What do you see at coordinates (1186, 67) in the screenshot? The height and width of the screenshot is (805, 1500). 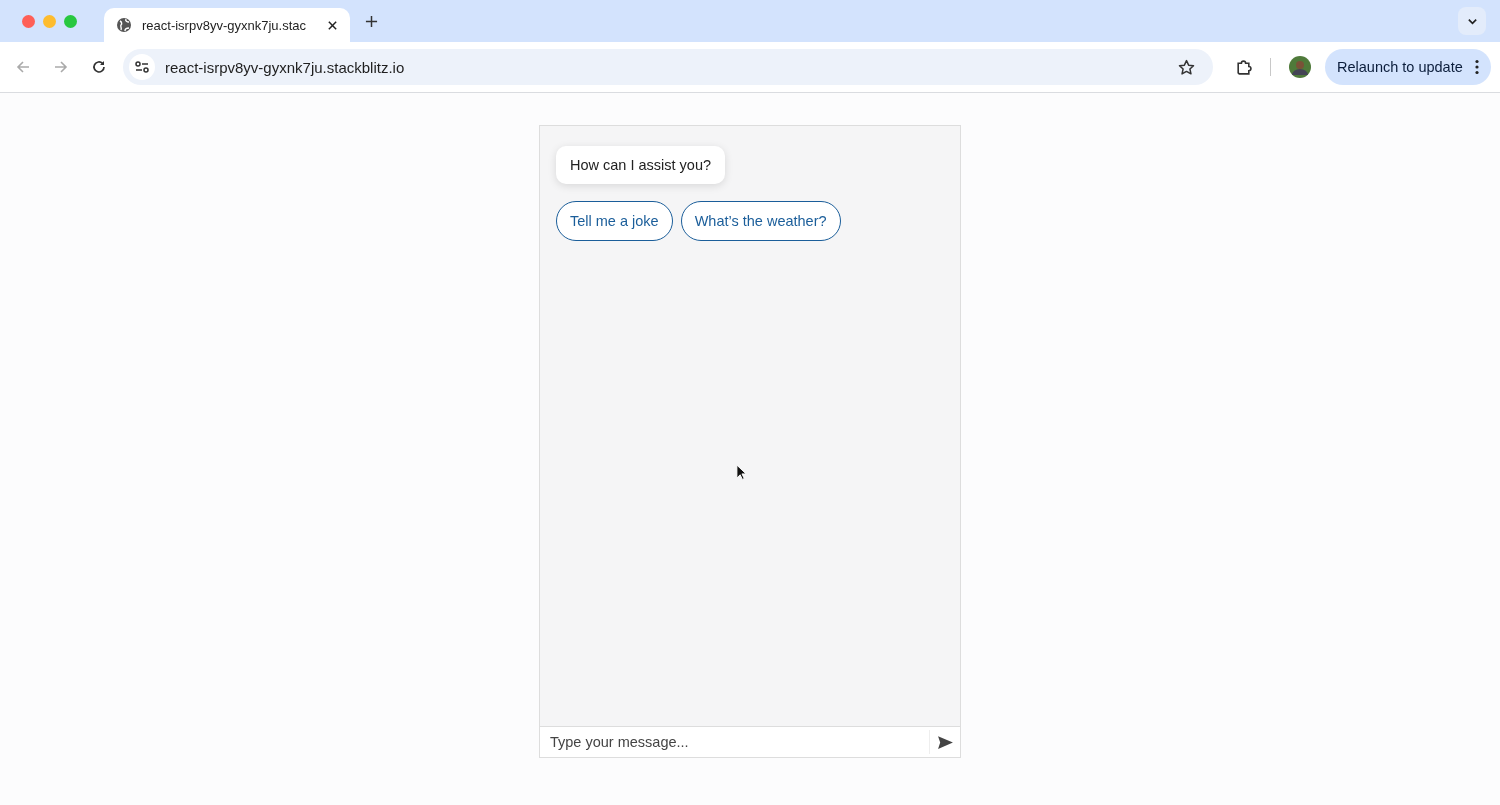 I see `star-icon` at bounding box center [1186, 67].